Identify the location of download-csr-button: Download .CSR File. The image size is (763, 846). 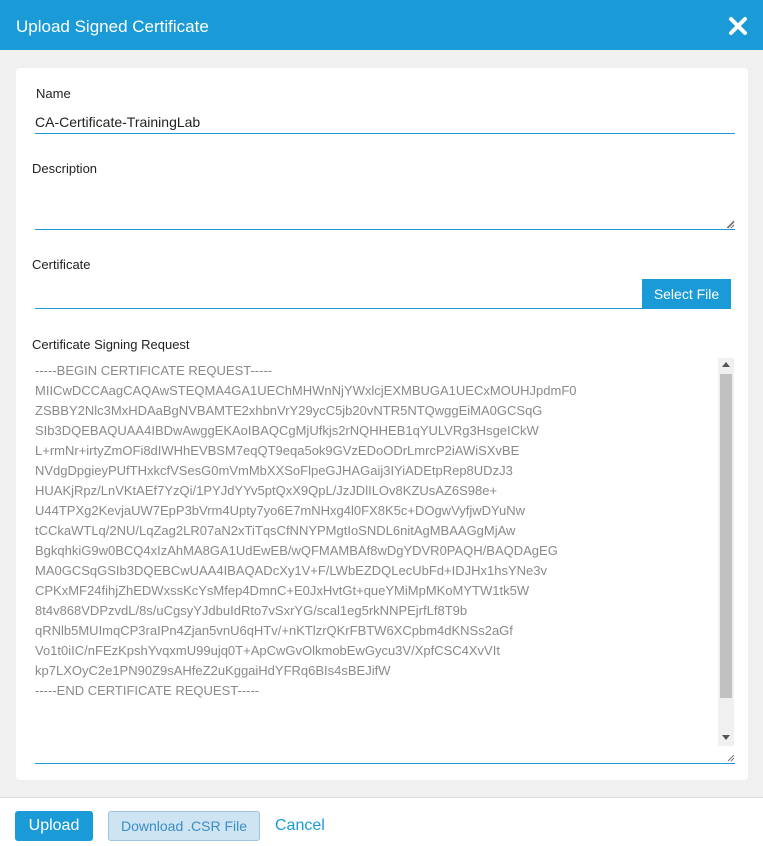
(184, 826).